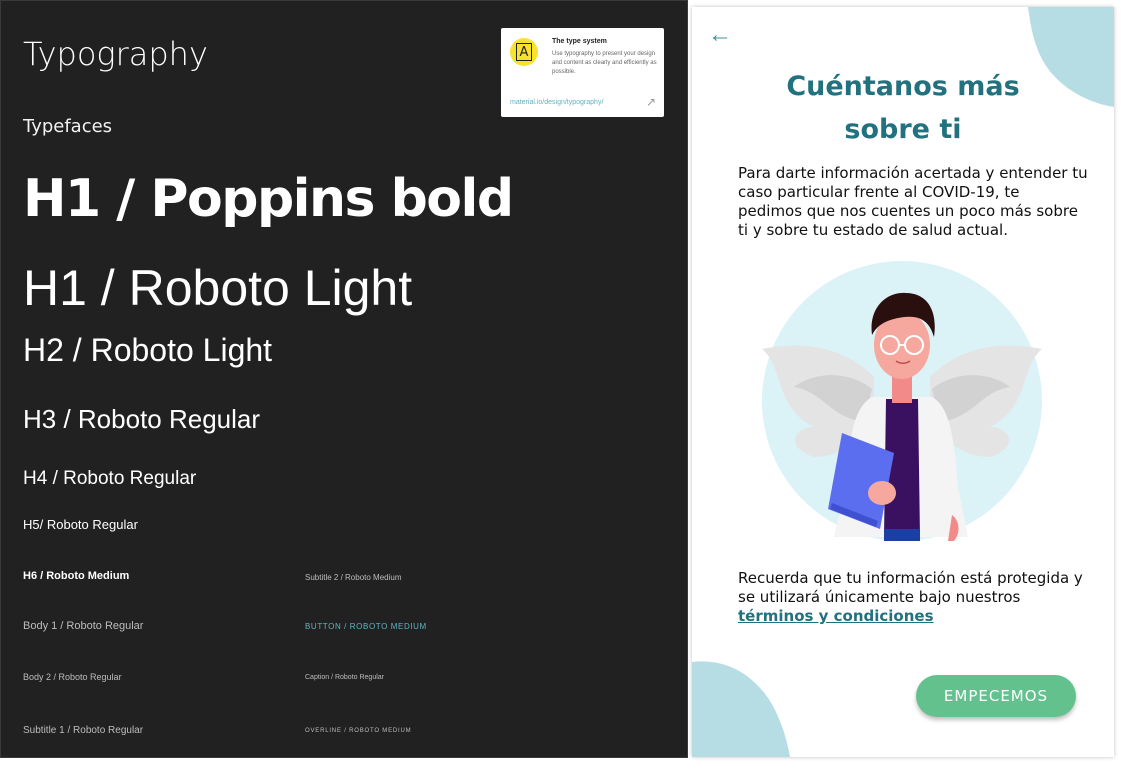 This screenshot has height=774, width=1144. What do you see at coordinates (83, 730) in the screenshot?
I see `subtitle1-sample: Subtitle 1 / Roboto Regular` at bounding box center [83, 730].